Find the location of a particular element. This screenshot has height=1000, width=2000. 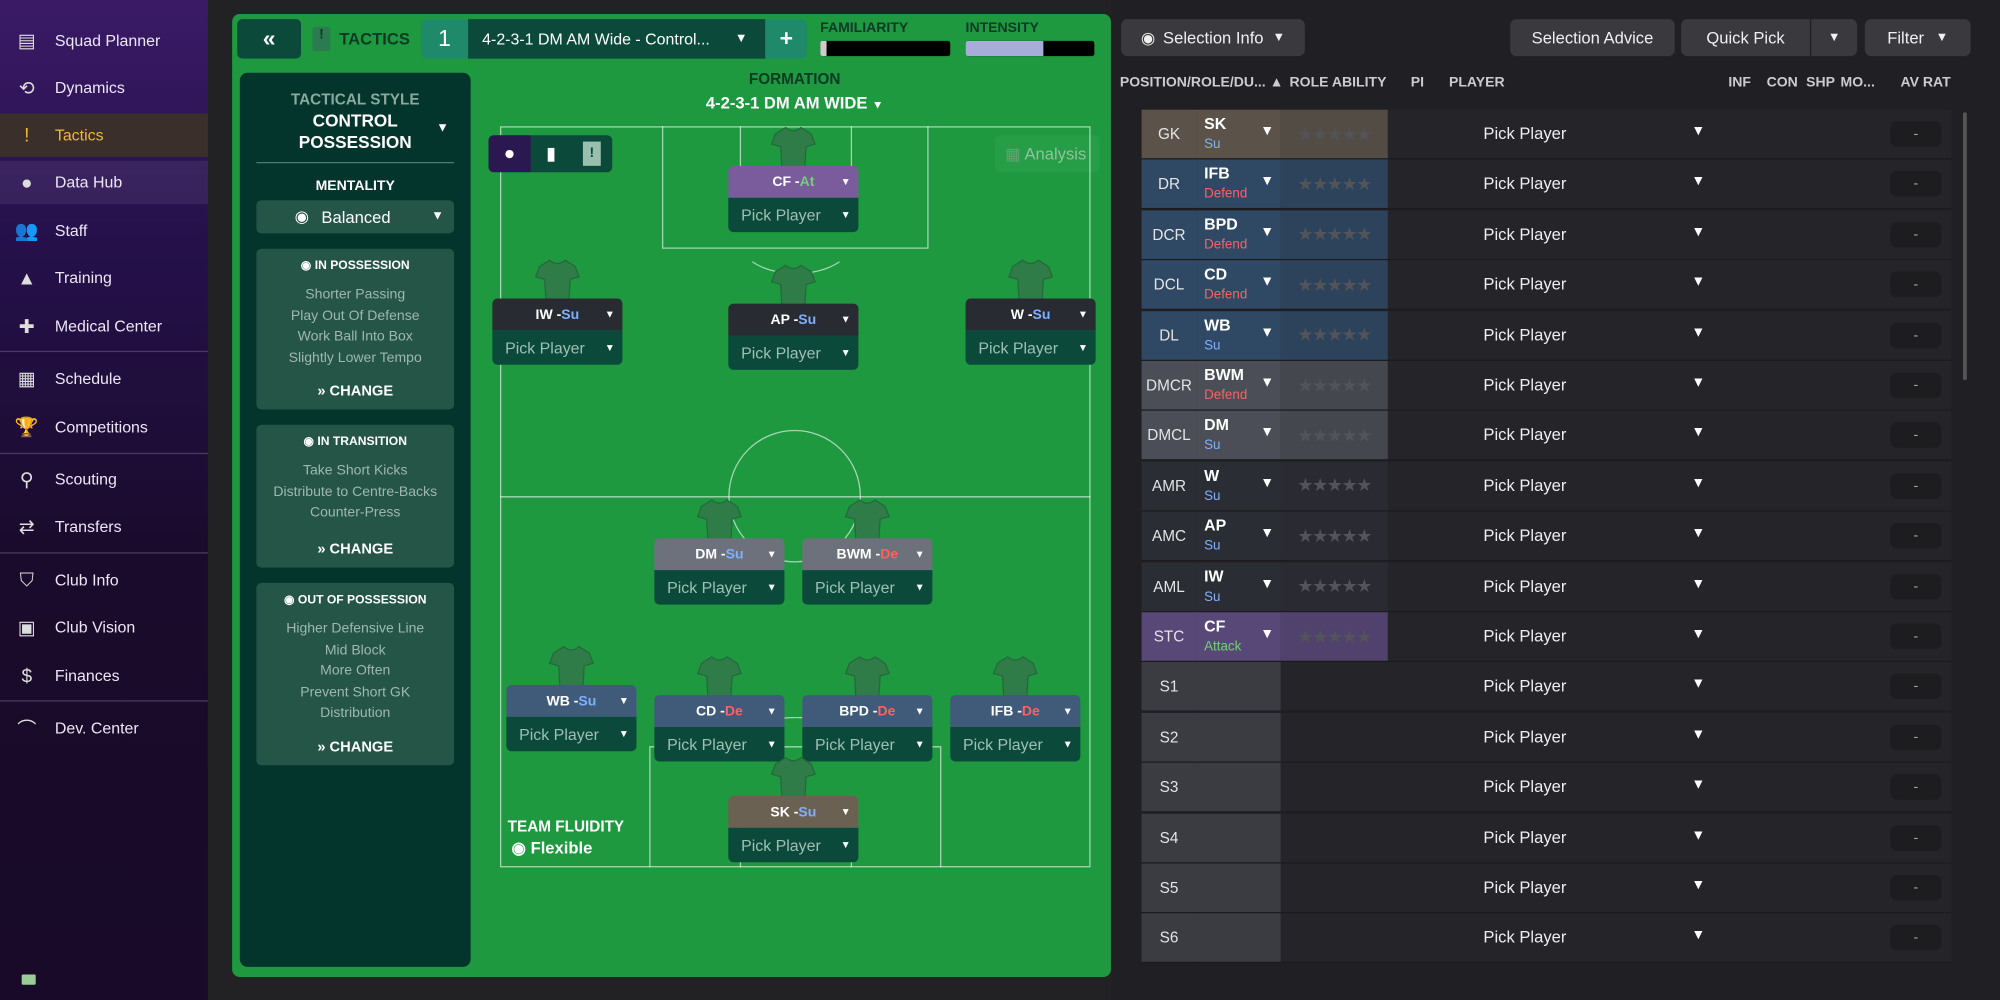

tactic-selector: 4-2-3-1 DM AM Wide - Control... ▼ is located at coordinates (617, 39).